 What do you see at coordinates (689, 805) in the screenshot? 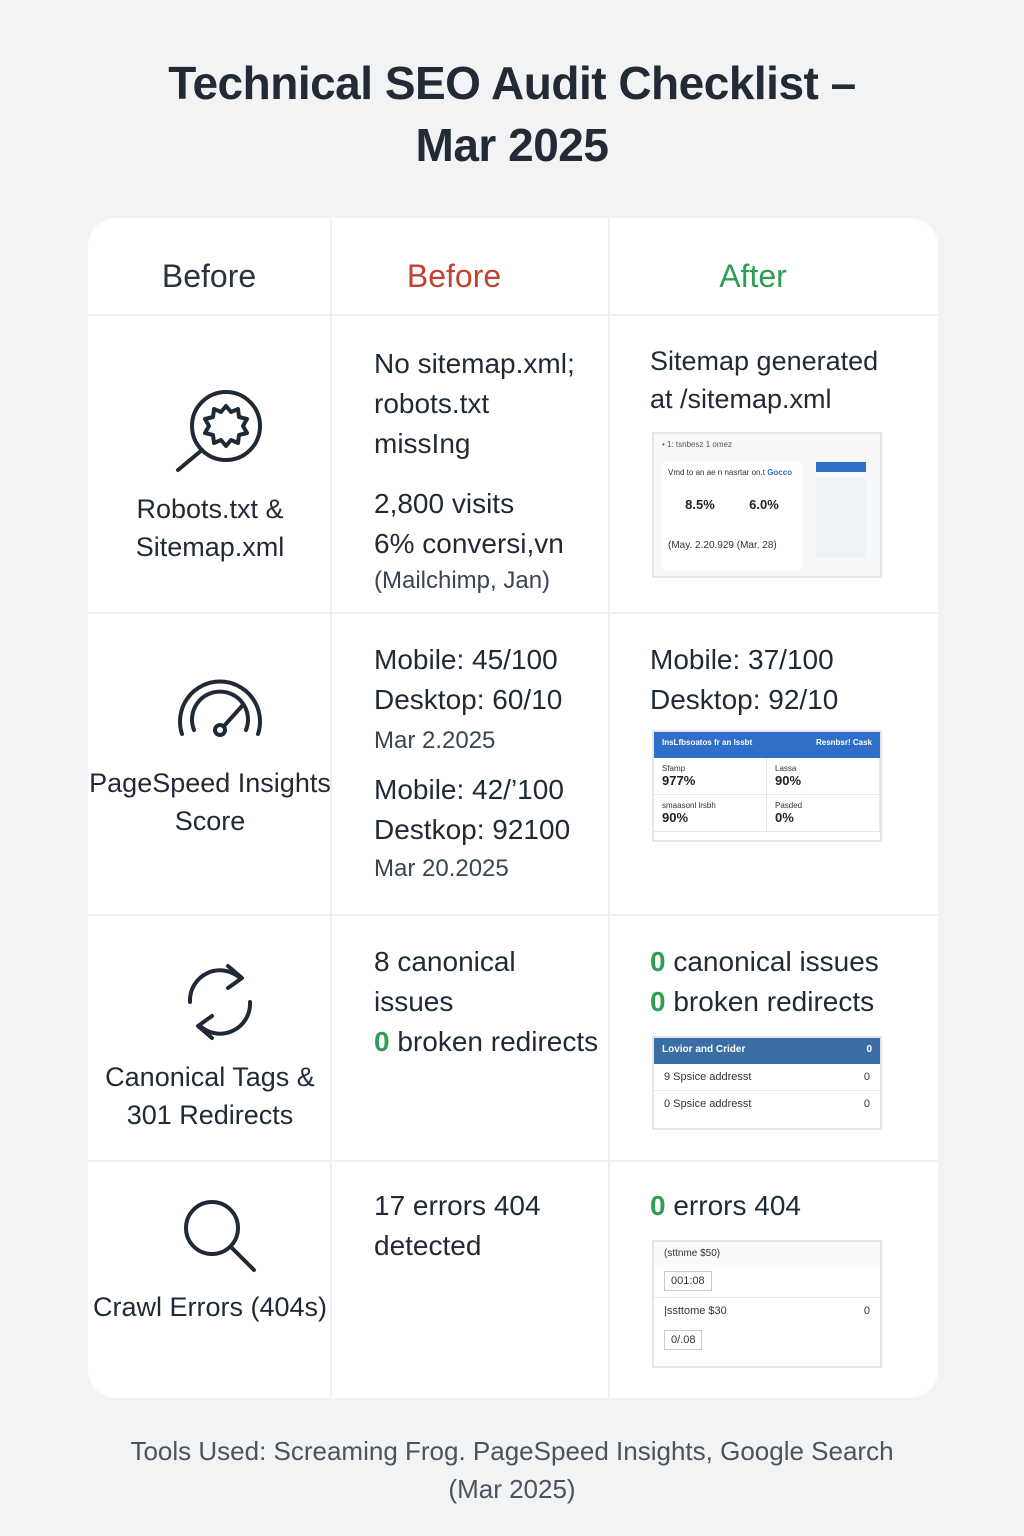
I see `metric-label: smaasonl lrsbh` at bounding box center [689, 805].